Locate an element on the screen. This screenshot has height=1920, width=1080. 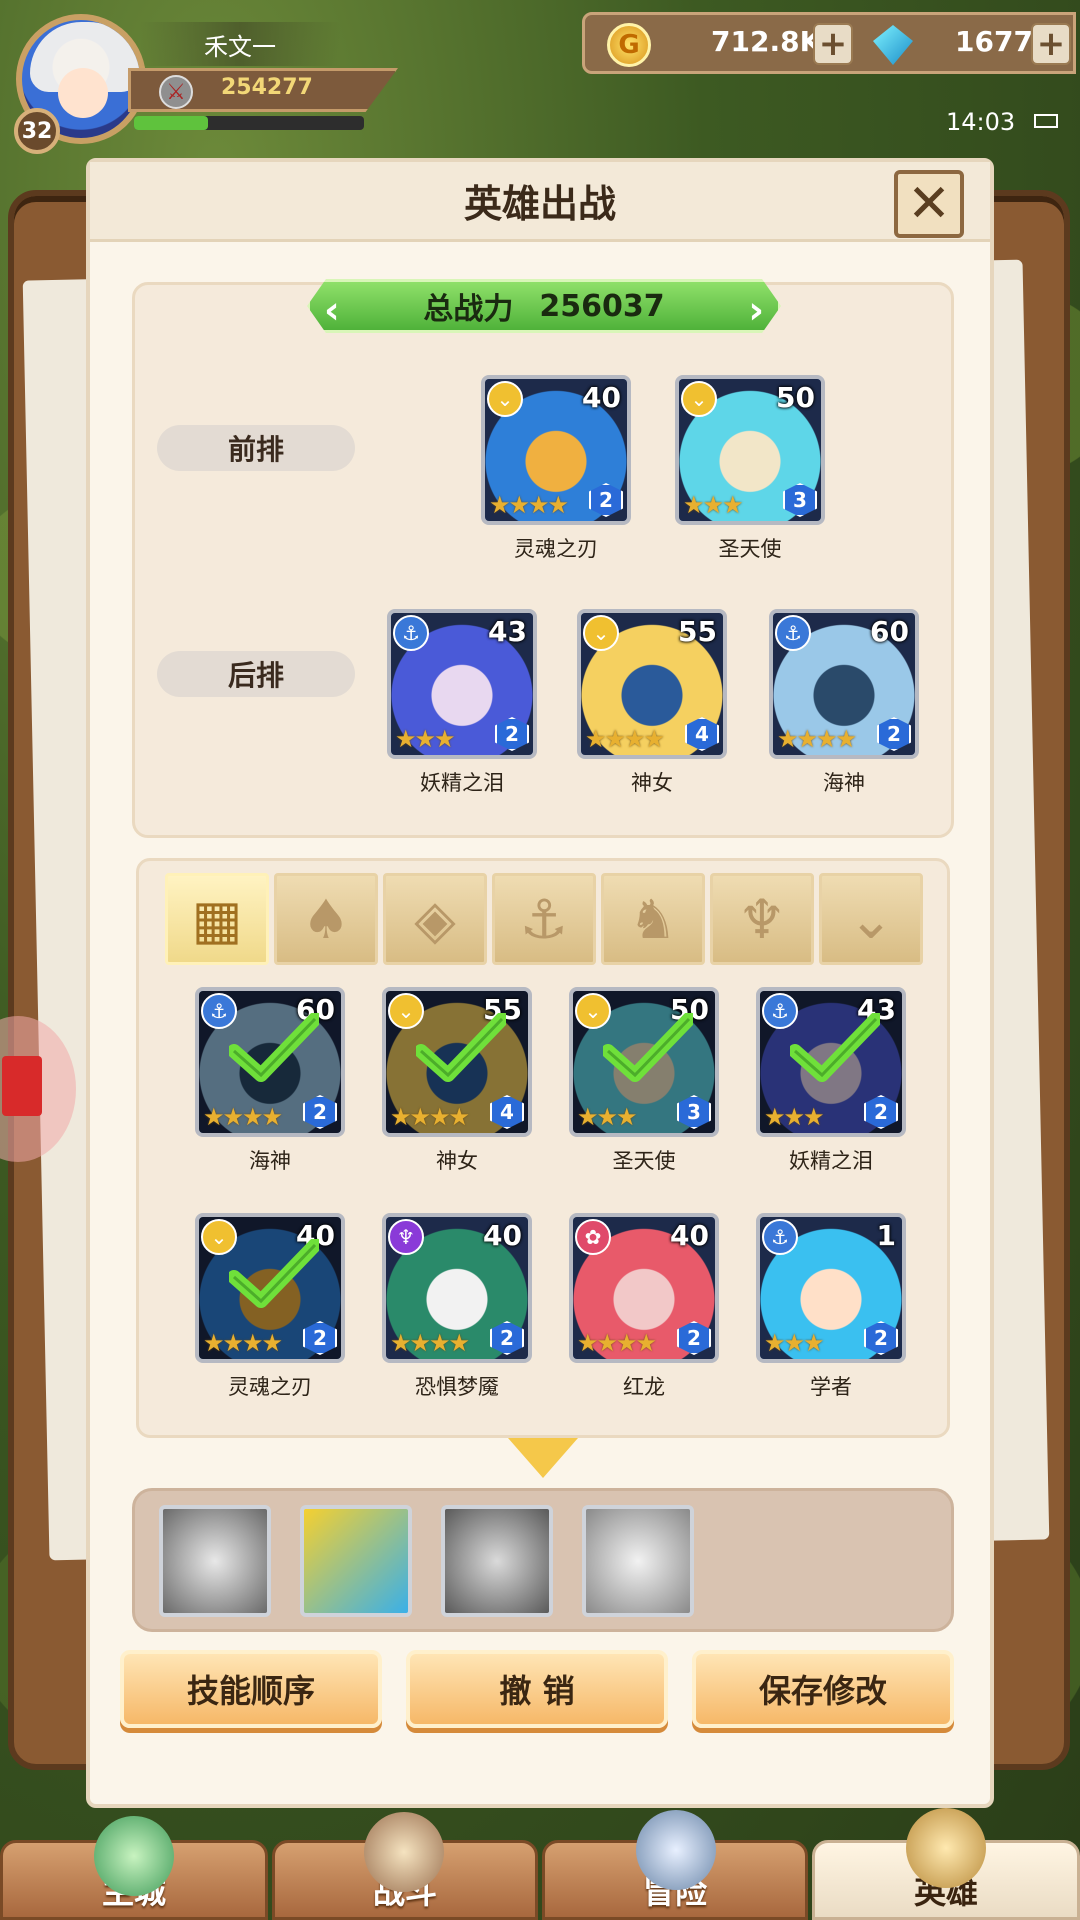
hero-name: 海神 is located at coordinates (270, 1161).